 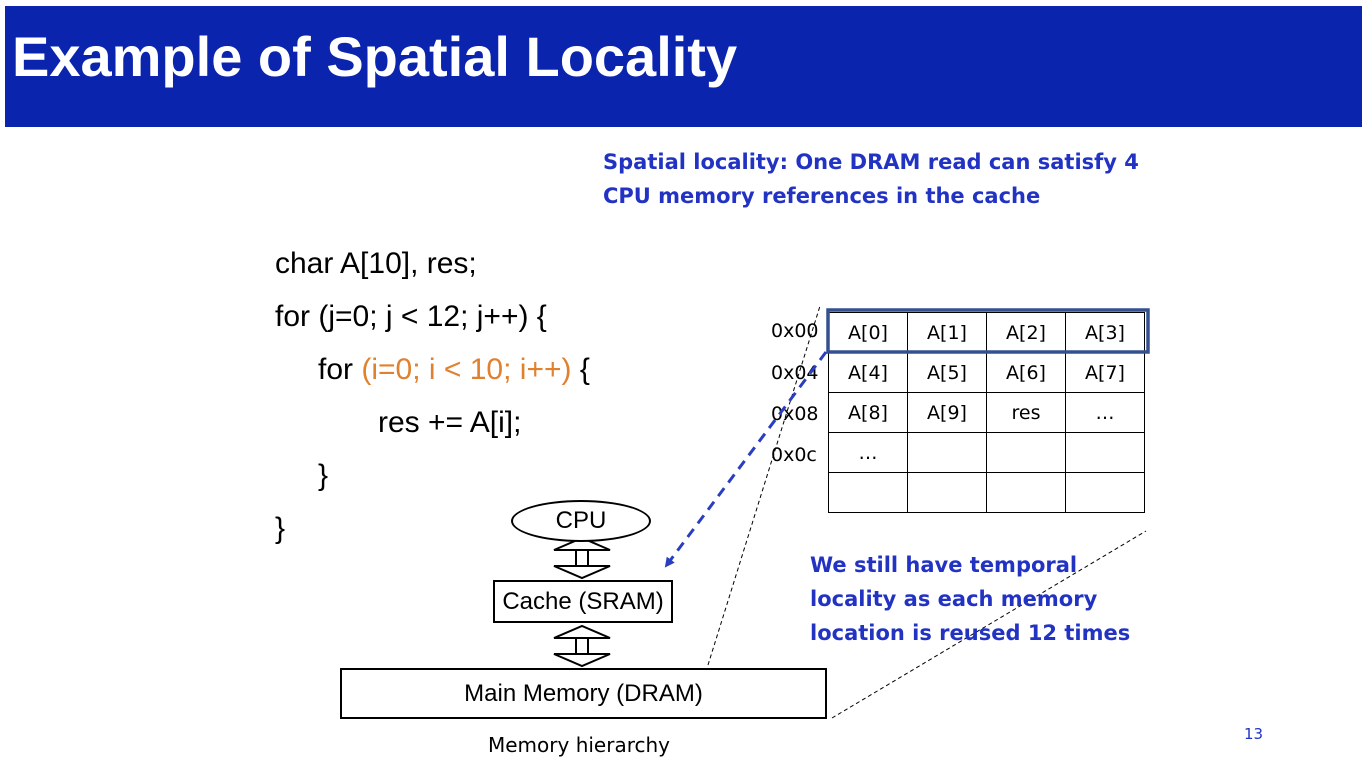 What do you see at coordinates (582, 646) in the screenshot?
I see `cache-memory-double-arrow` at bounding box center [582, 646].